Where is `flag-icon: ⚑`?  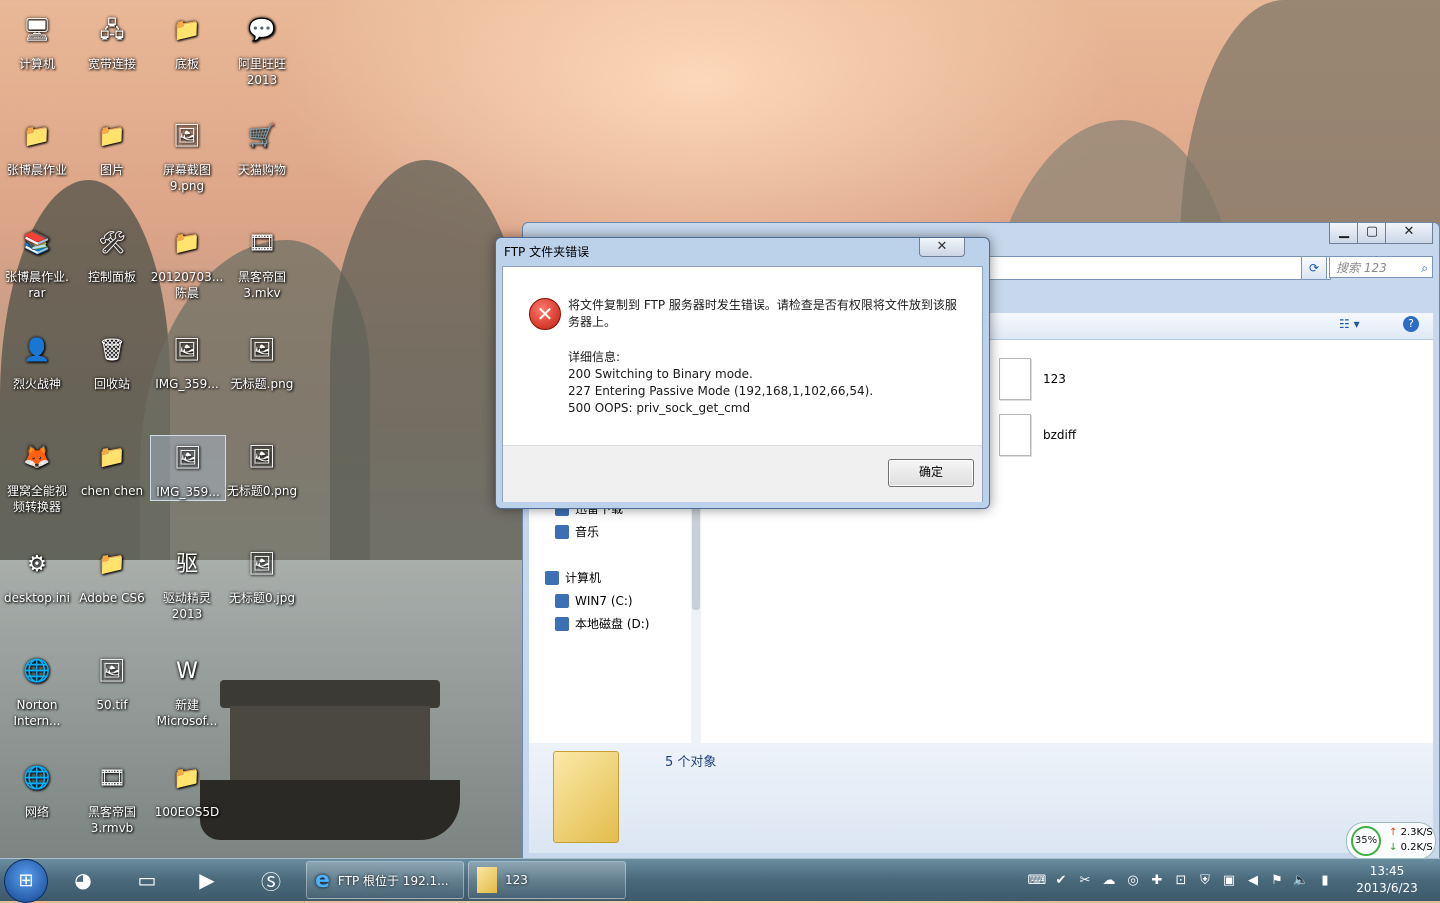 flag-icon: ⚑ is located at coordinates (1277, 880).